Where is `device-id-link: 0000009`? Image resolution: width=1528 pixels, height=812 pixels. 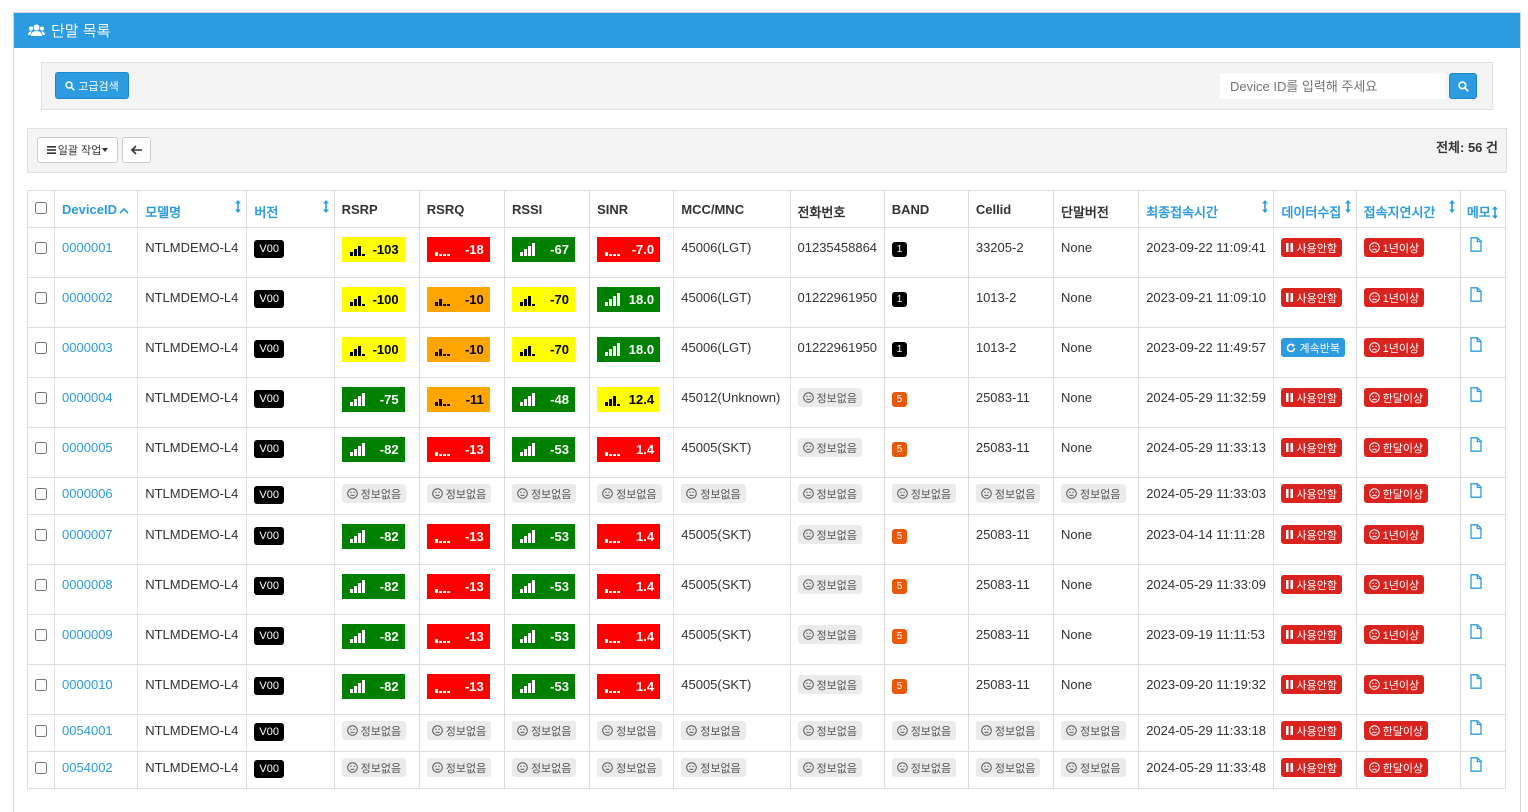
device-id-link: 0000009 is located at coordinates (87, 634).